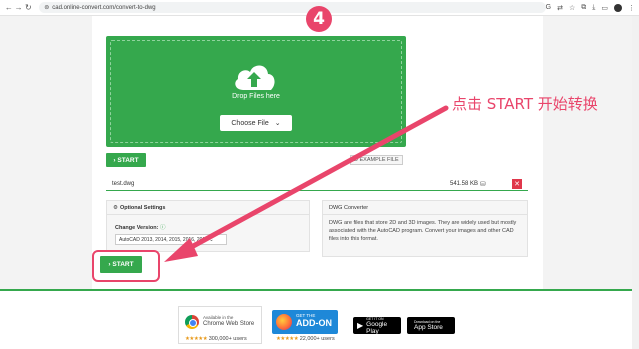 The height and width of the screenshot is (349, 639). Describe the element at coordinates (256, 96) in the screenshot. I see `drop-files-text: Drop Files here` at that location.